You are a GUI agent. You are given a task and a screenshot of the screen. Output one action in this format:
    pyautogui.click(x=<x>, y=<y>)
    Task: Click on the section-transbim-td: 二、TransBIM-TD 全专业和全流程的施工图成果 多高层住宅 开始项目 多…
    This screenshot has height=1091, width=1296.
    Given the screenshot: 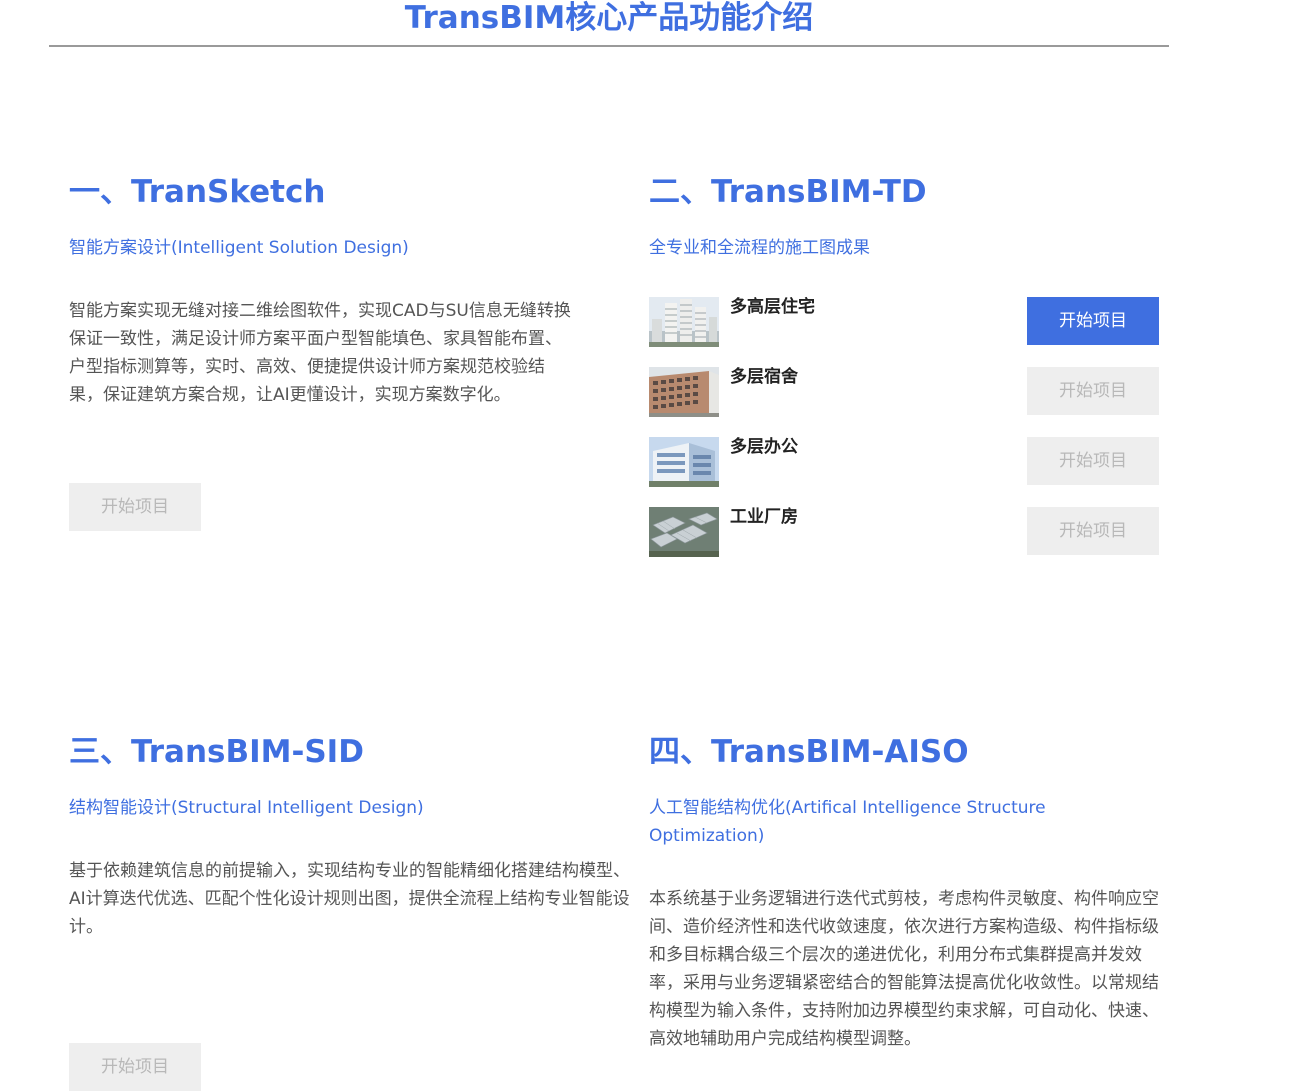 What is the action you would take?
    pyautogui.click(x=909, y=372)
    